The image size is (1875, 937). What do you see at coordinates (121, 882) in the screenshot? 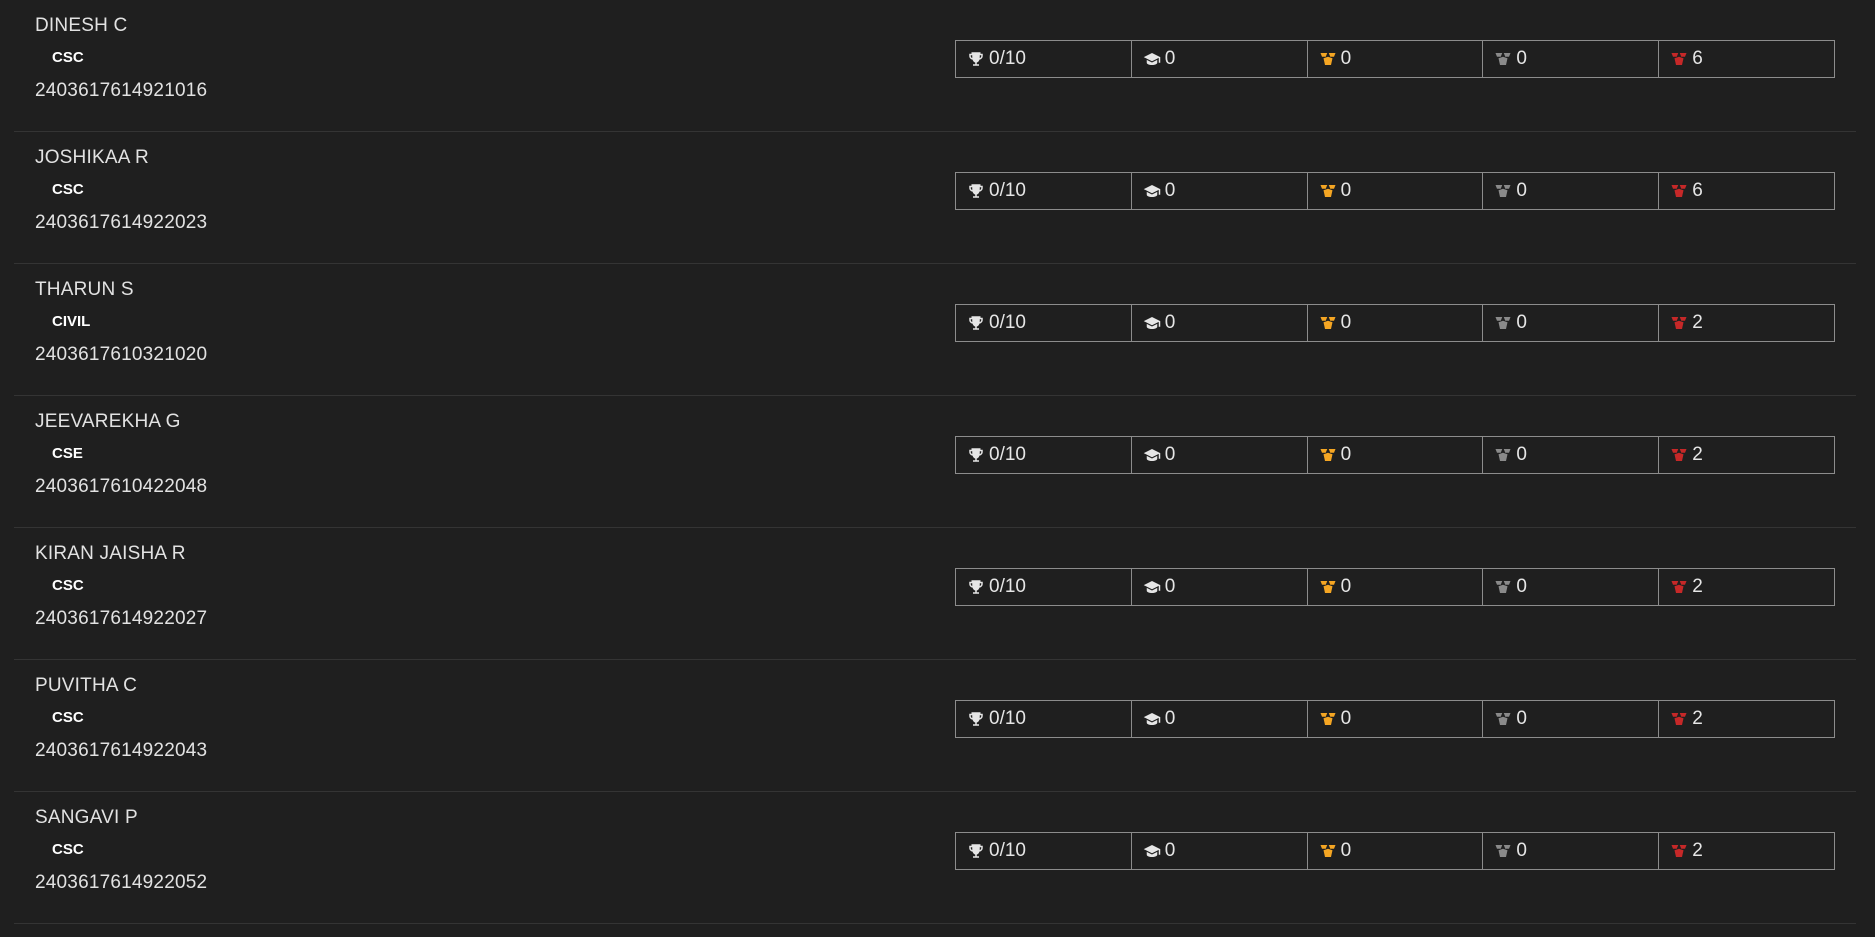
I see `register-number: 2403617614922052` at bounding box center [121, 882].